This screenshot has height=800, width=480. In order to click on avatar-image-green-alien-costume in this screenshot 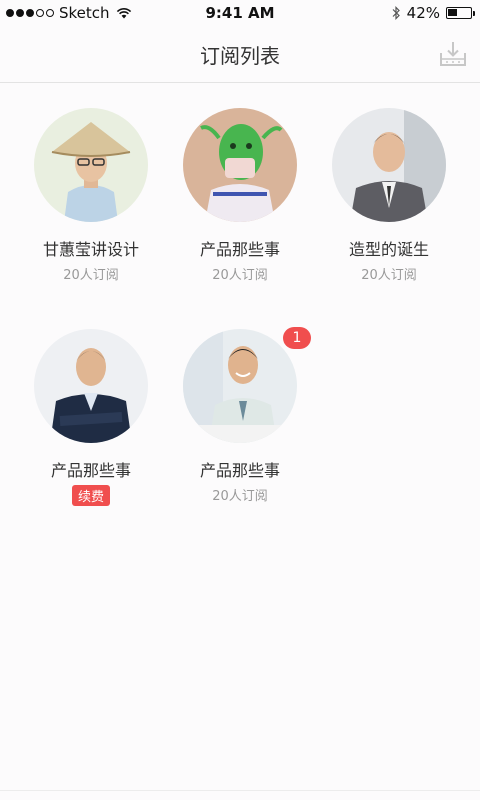, I will do `click(240, 165)`.